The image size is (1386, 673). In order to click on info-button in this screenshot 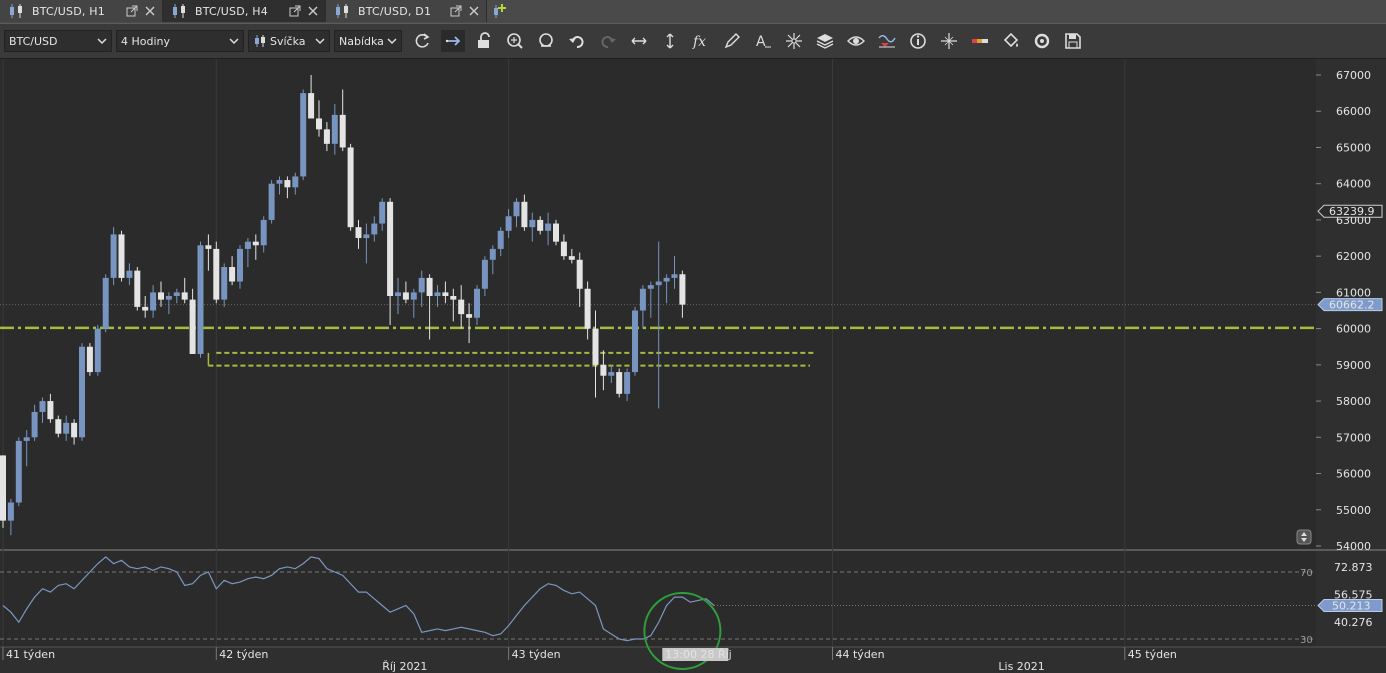, I will do `click(918, 41)`.